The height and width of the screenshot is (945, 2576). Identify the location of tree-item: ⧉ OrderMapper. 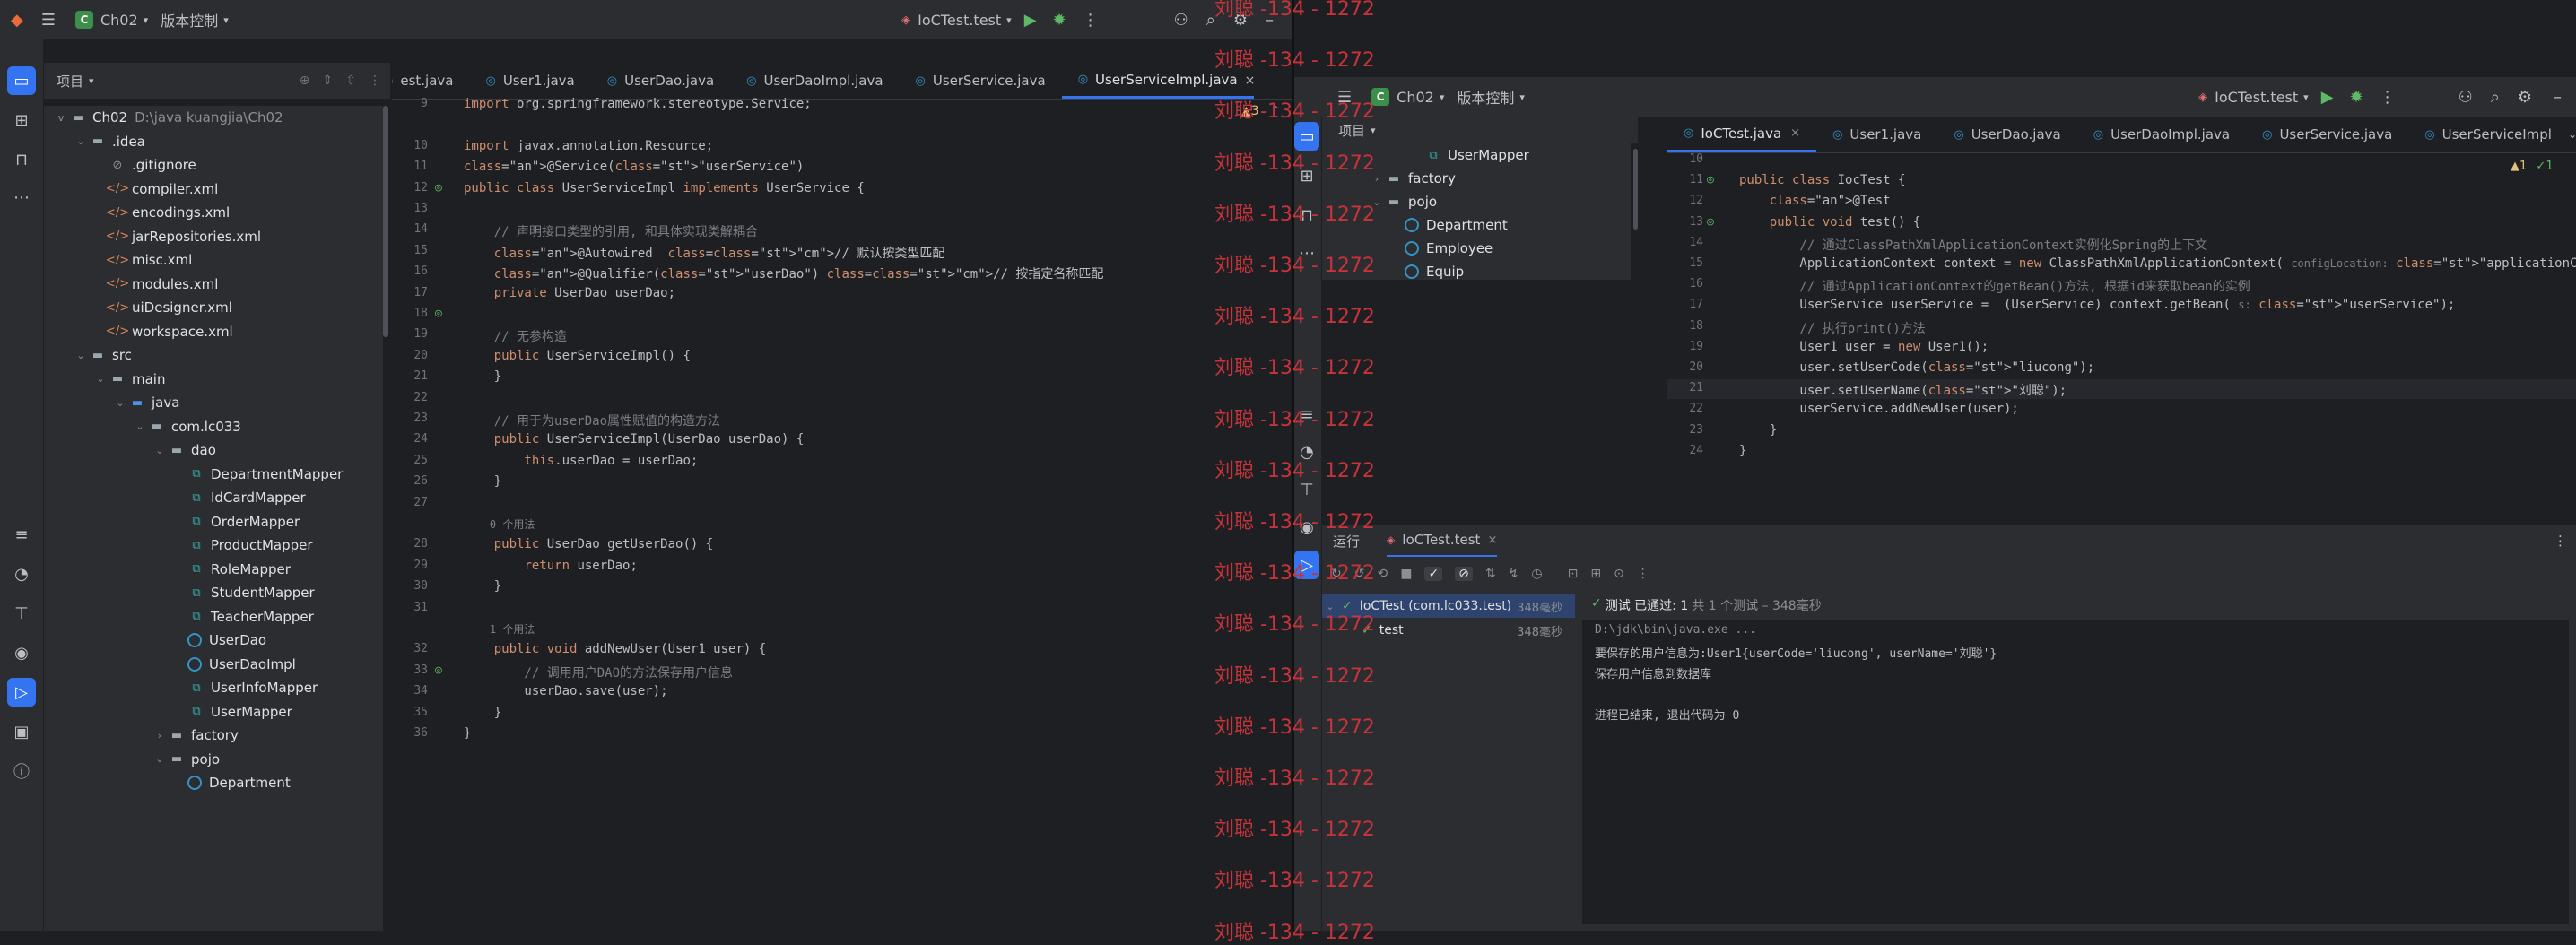
(235, 521).